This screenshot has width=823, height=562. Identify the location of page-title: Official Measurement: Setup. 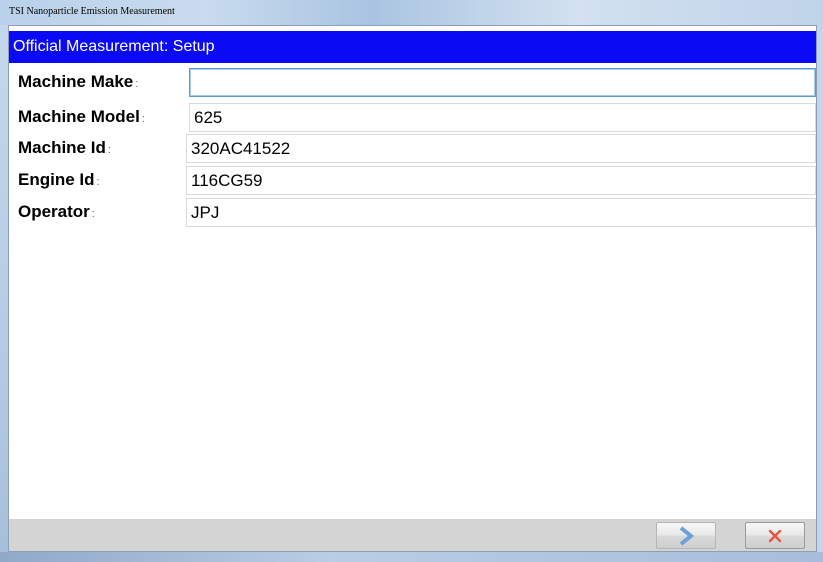
(114, 46).